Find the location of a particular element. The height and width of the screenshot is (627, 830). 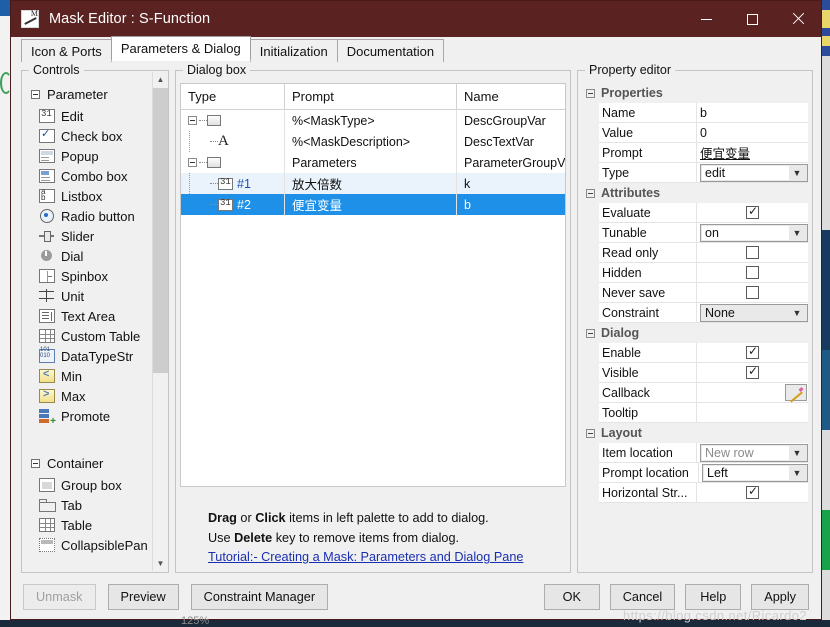

palette-section-container: Container is located at coordinates (87, 463).